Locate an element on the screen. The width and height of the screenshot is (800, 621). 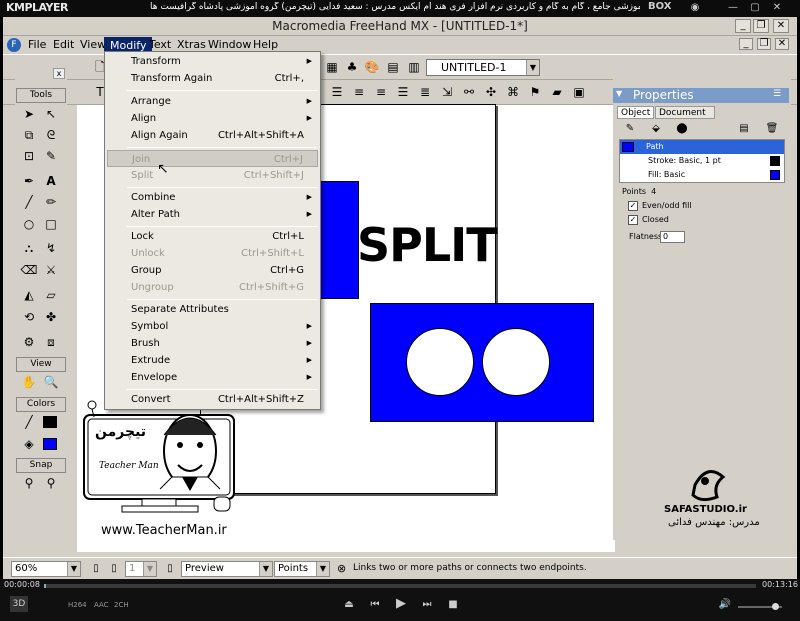
hand-tool-icon: ✋ is located at coordinates (29, 382).